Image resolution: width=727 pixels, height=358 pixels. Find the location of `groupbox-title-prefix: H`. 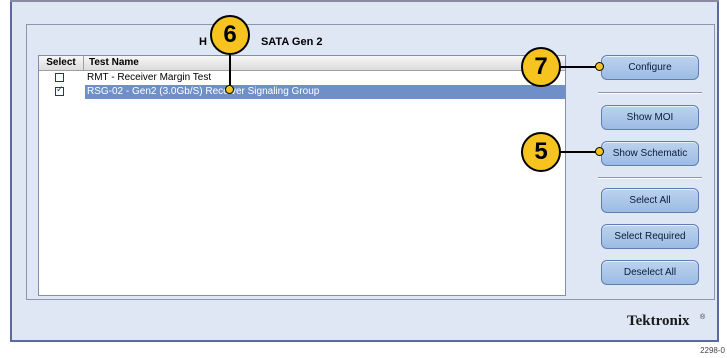

groupbox-title-prefix: H is located at coordinates (203, 42).